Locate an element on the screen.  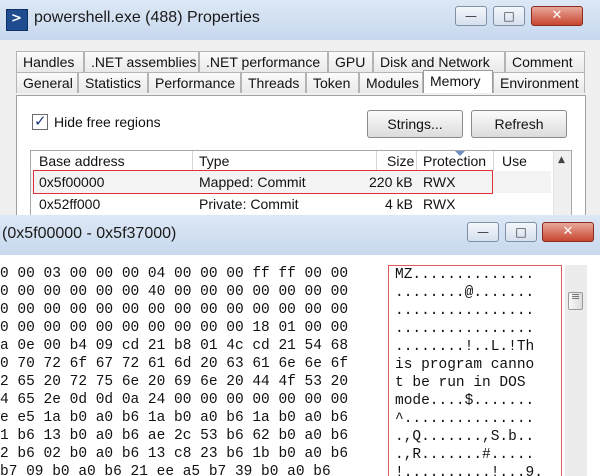
column-base-address: Base address is located at coordinates (82, 161).